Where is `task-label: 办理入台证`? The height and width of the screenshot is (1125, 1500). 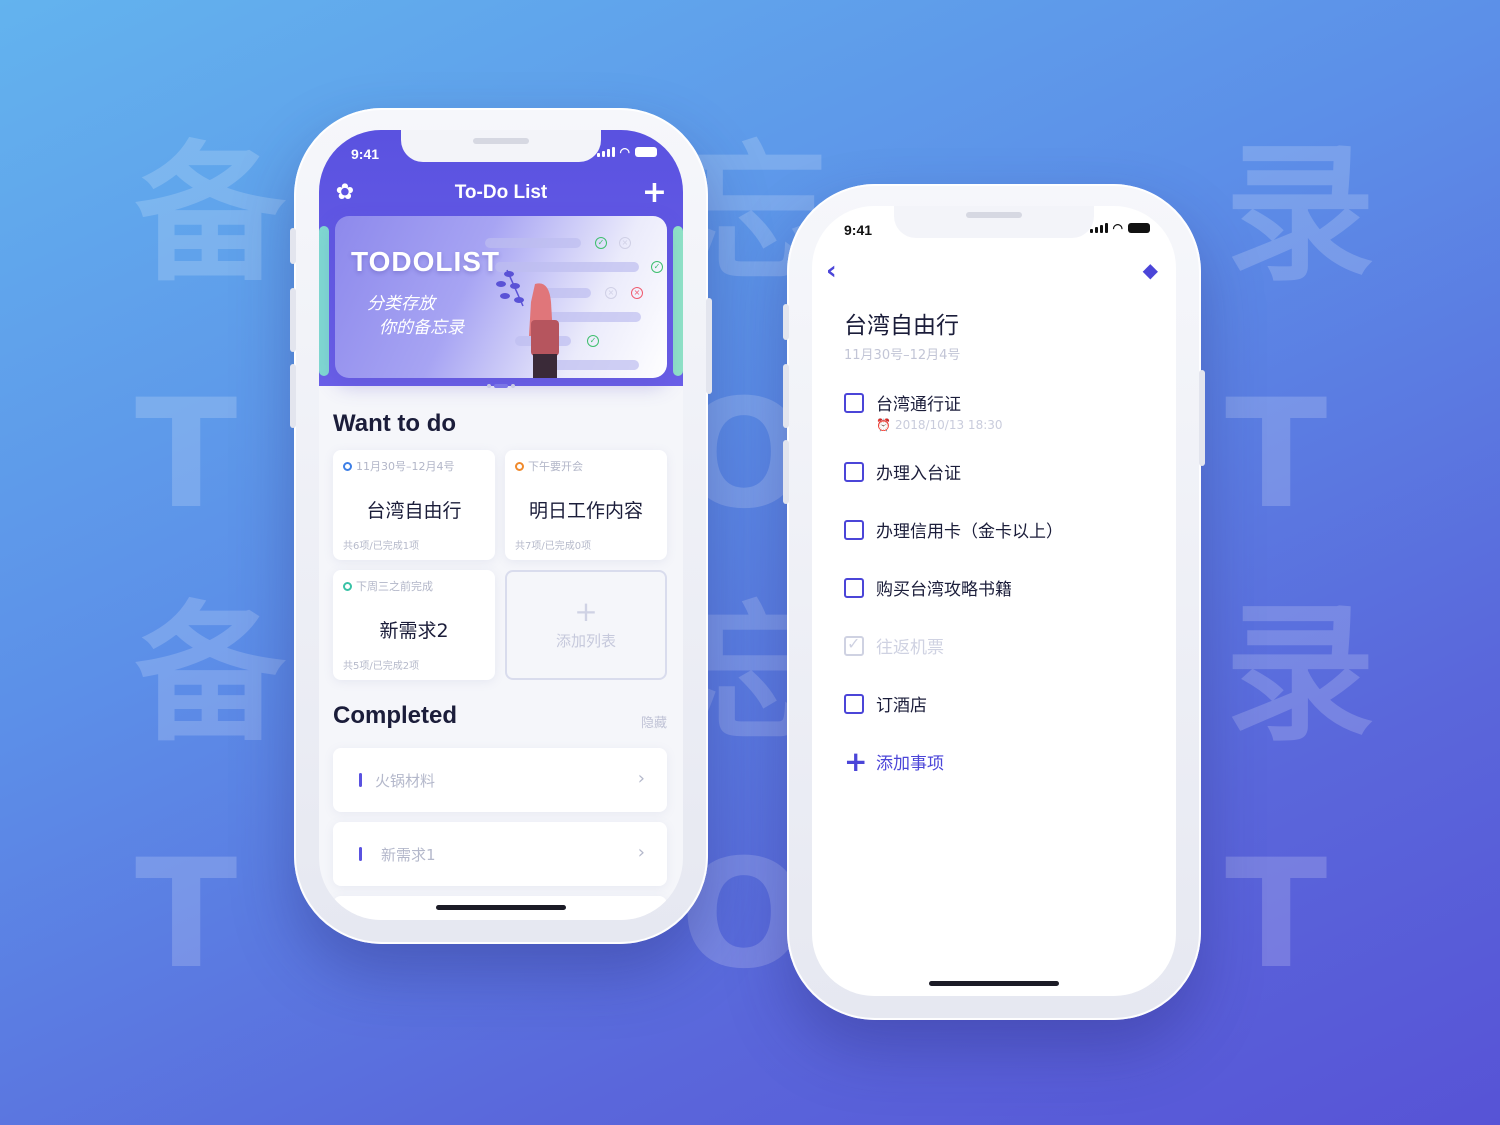
task-label: 办理入台证 is located at coordinates (918, 474).